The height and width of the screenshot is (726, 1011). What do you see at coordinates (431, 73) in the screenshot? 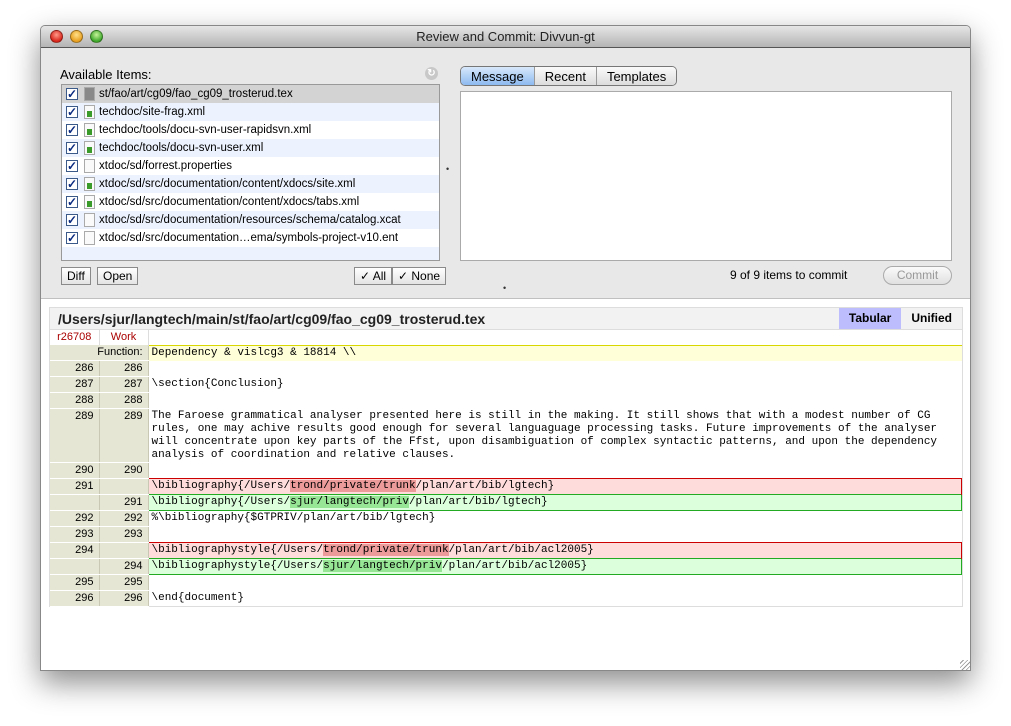
I see `refresh-icon: ↻` at bounding box center [431, 73].